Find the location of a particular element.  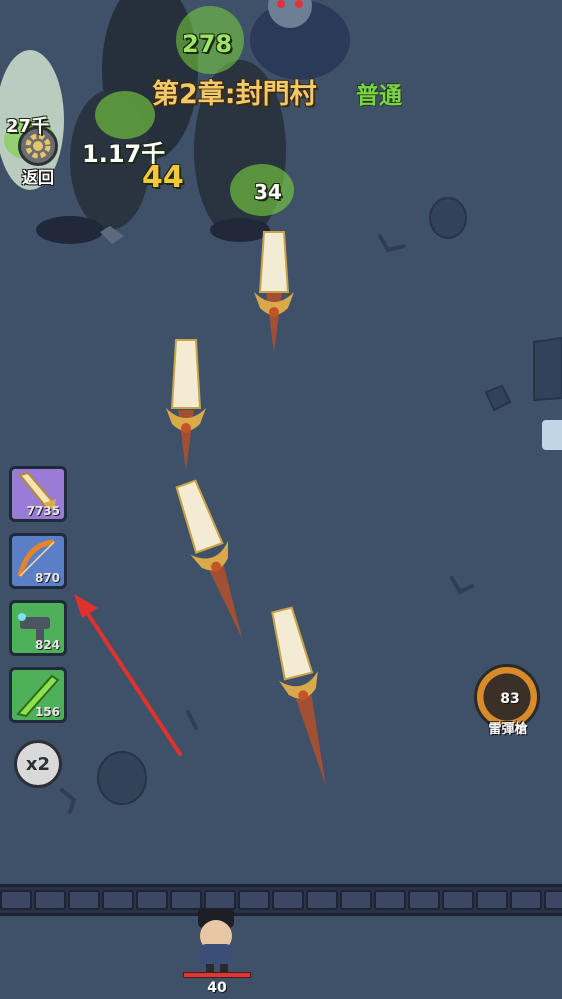

skill-count: 83 is located at coordinates (510, 699).